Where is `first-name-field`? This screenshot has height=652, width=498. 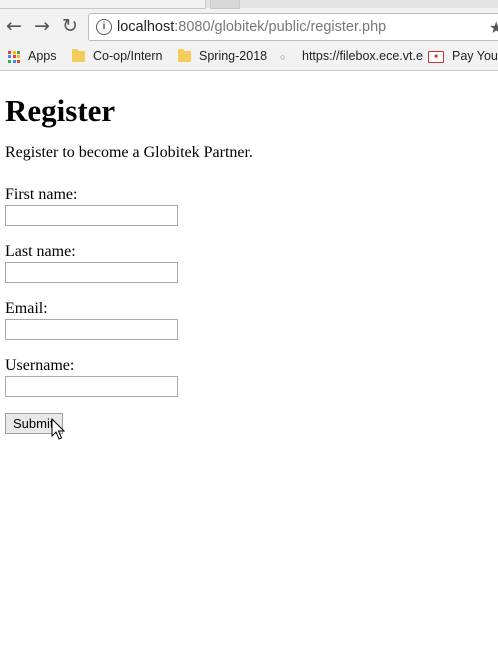
first-name-field is located at coordinates (91, 215).